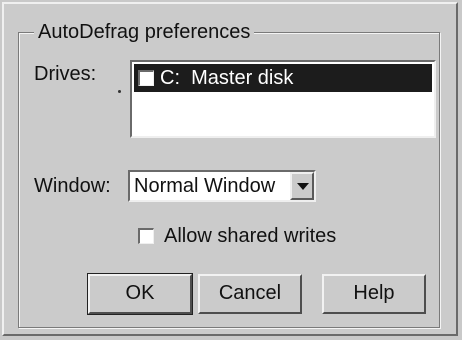 This screenshot has width=462, height=340. What do you see at coordinates (65, 74) in the screenshot?
I see `drives-label: Drives:` at bounding box center [65, 74].